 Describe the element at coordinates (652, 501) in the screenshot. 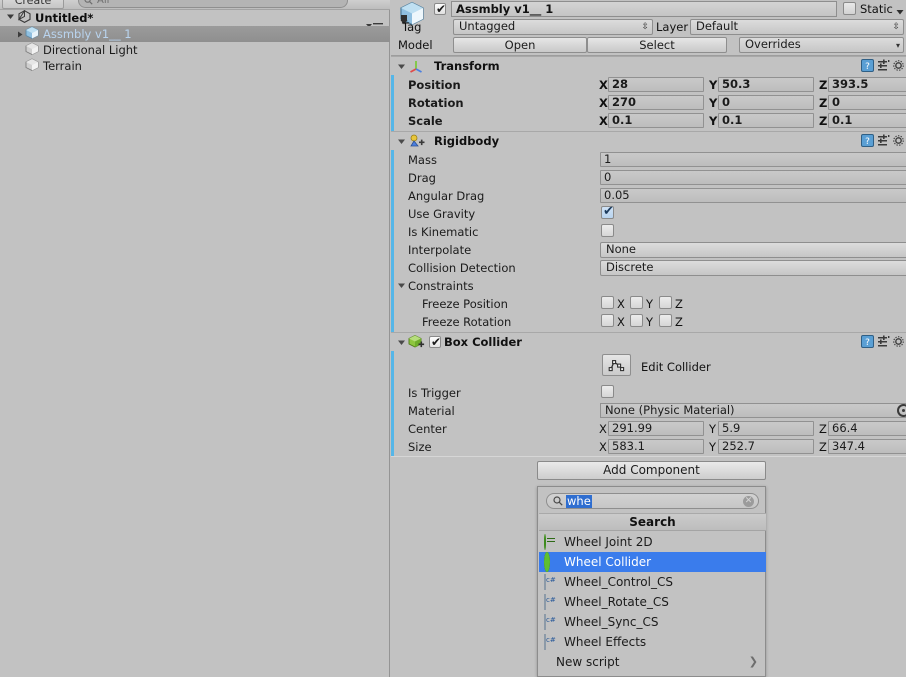

I see `component-search-input: whe ✕` at that location.